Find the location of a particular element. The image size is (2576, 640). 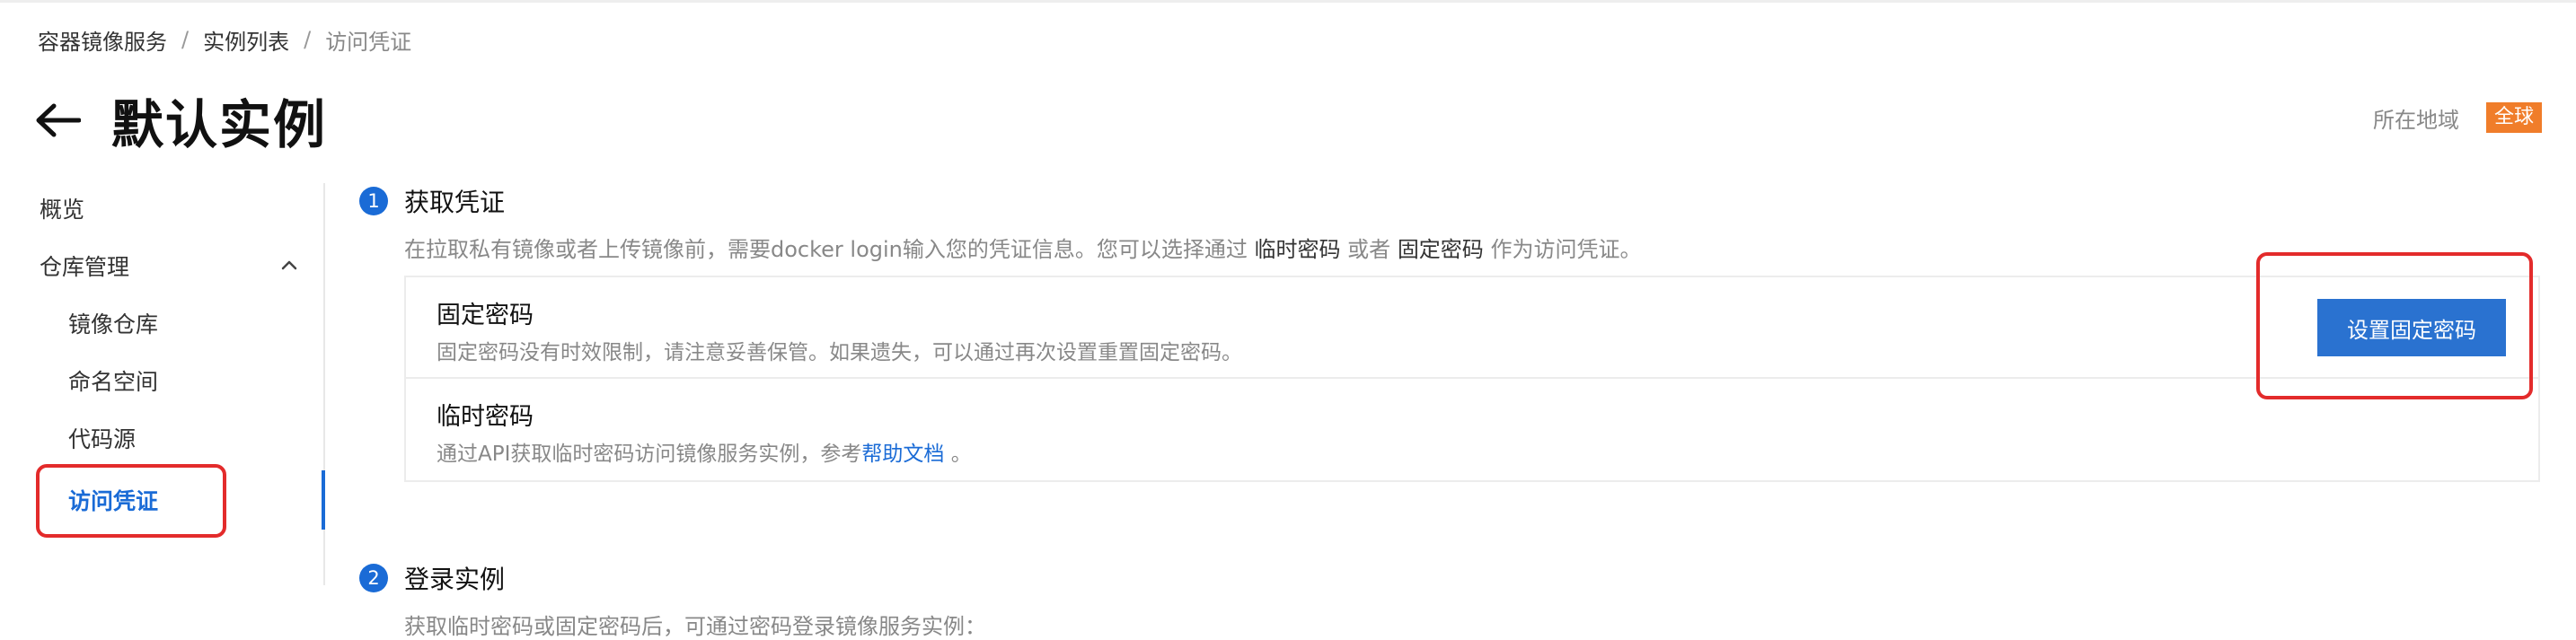

sidebar-group-repo-management: 仓库管理 is located at coordinates (162, 266).